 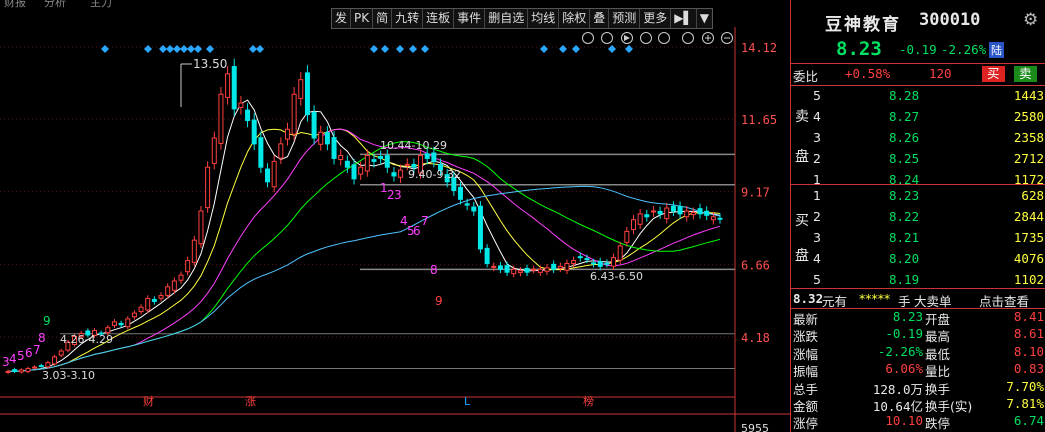 I want to click on sell-button: 卖, so click(x=1025, y=74).